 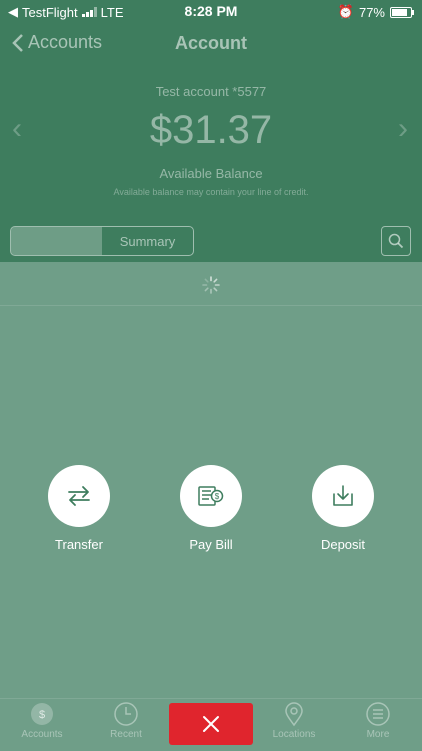 I want to click on tab-bar: $ Accounts Recent Locations More, so click(x=211, y=724).